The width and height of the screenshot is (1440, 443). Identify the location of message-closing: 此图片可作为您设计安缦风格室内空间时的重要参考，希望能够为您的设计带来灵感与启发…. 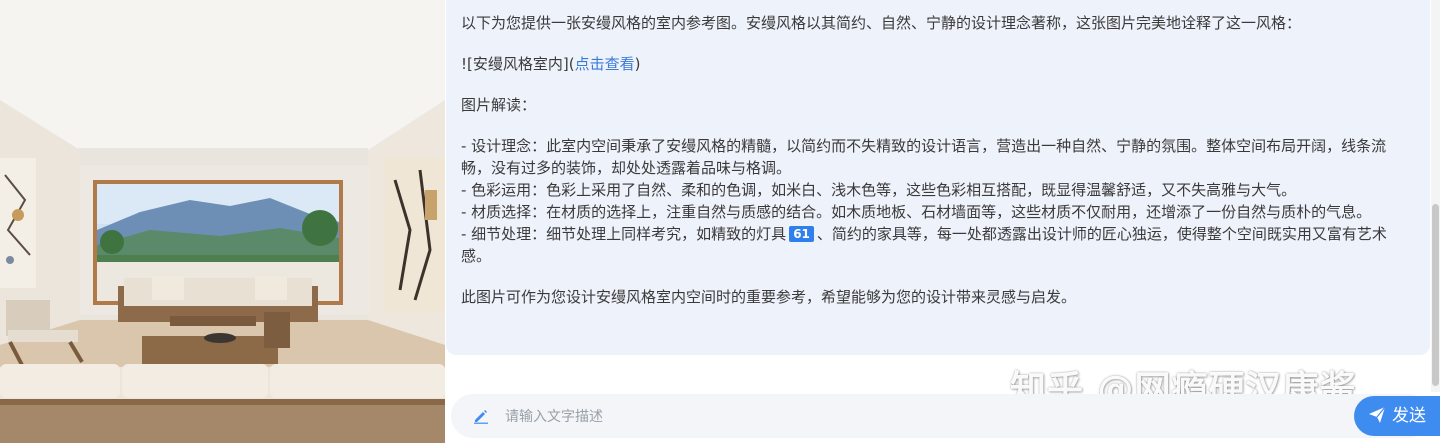
(769, 297).